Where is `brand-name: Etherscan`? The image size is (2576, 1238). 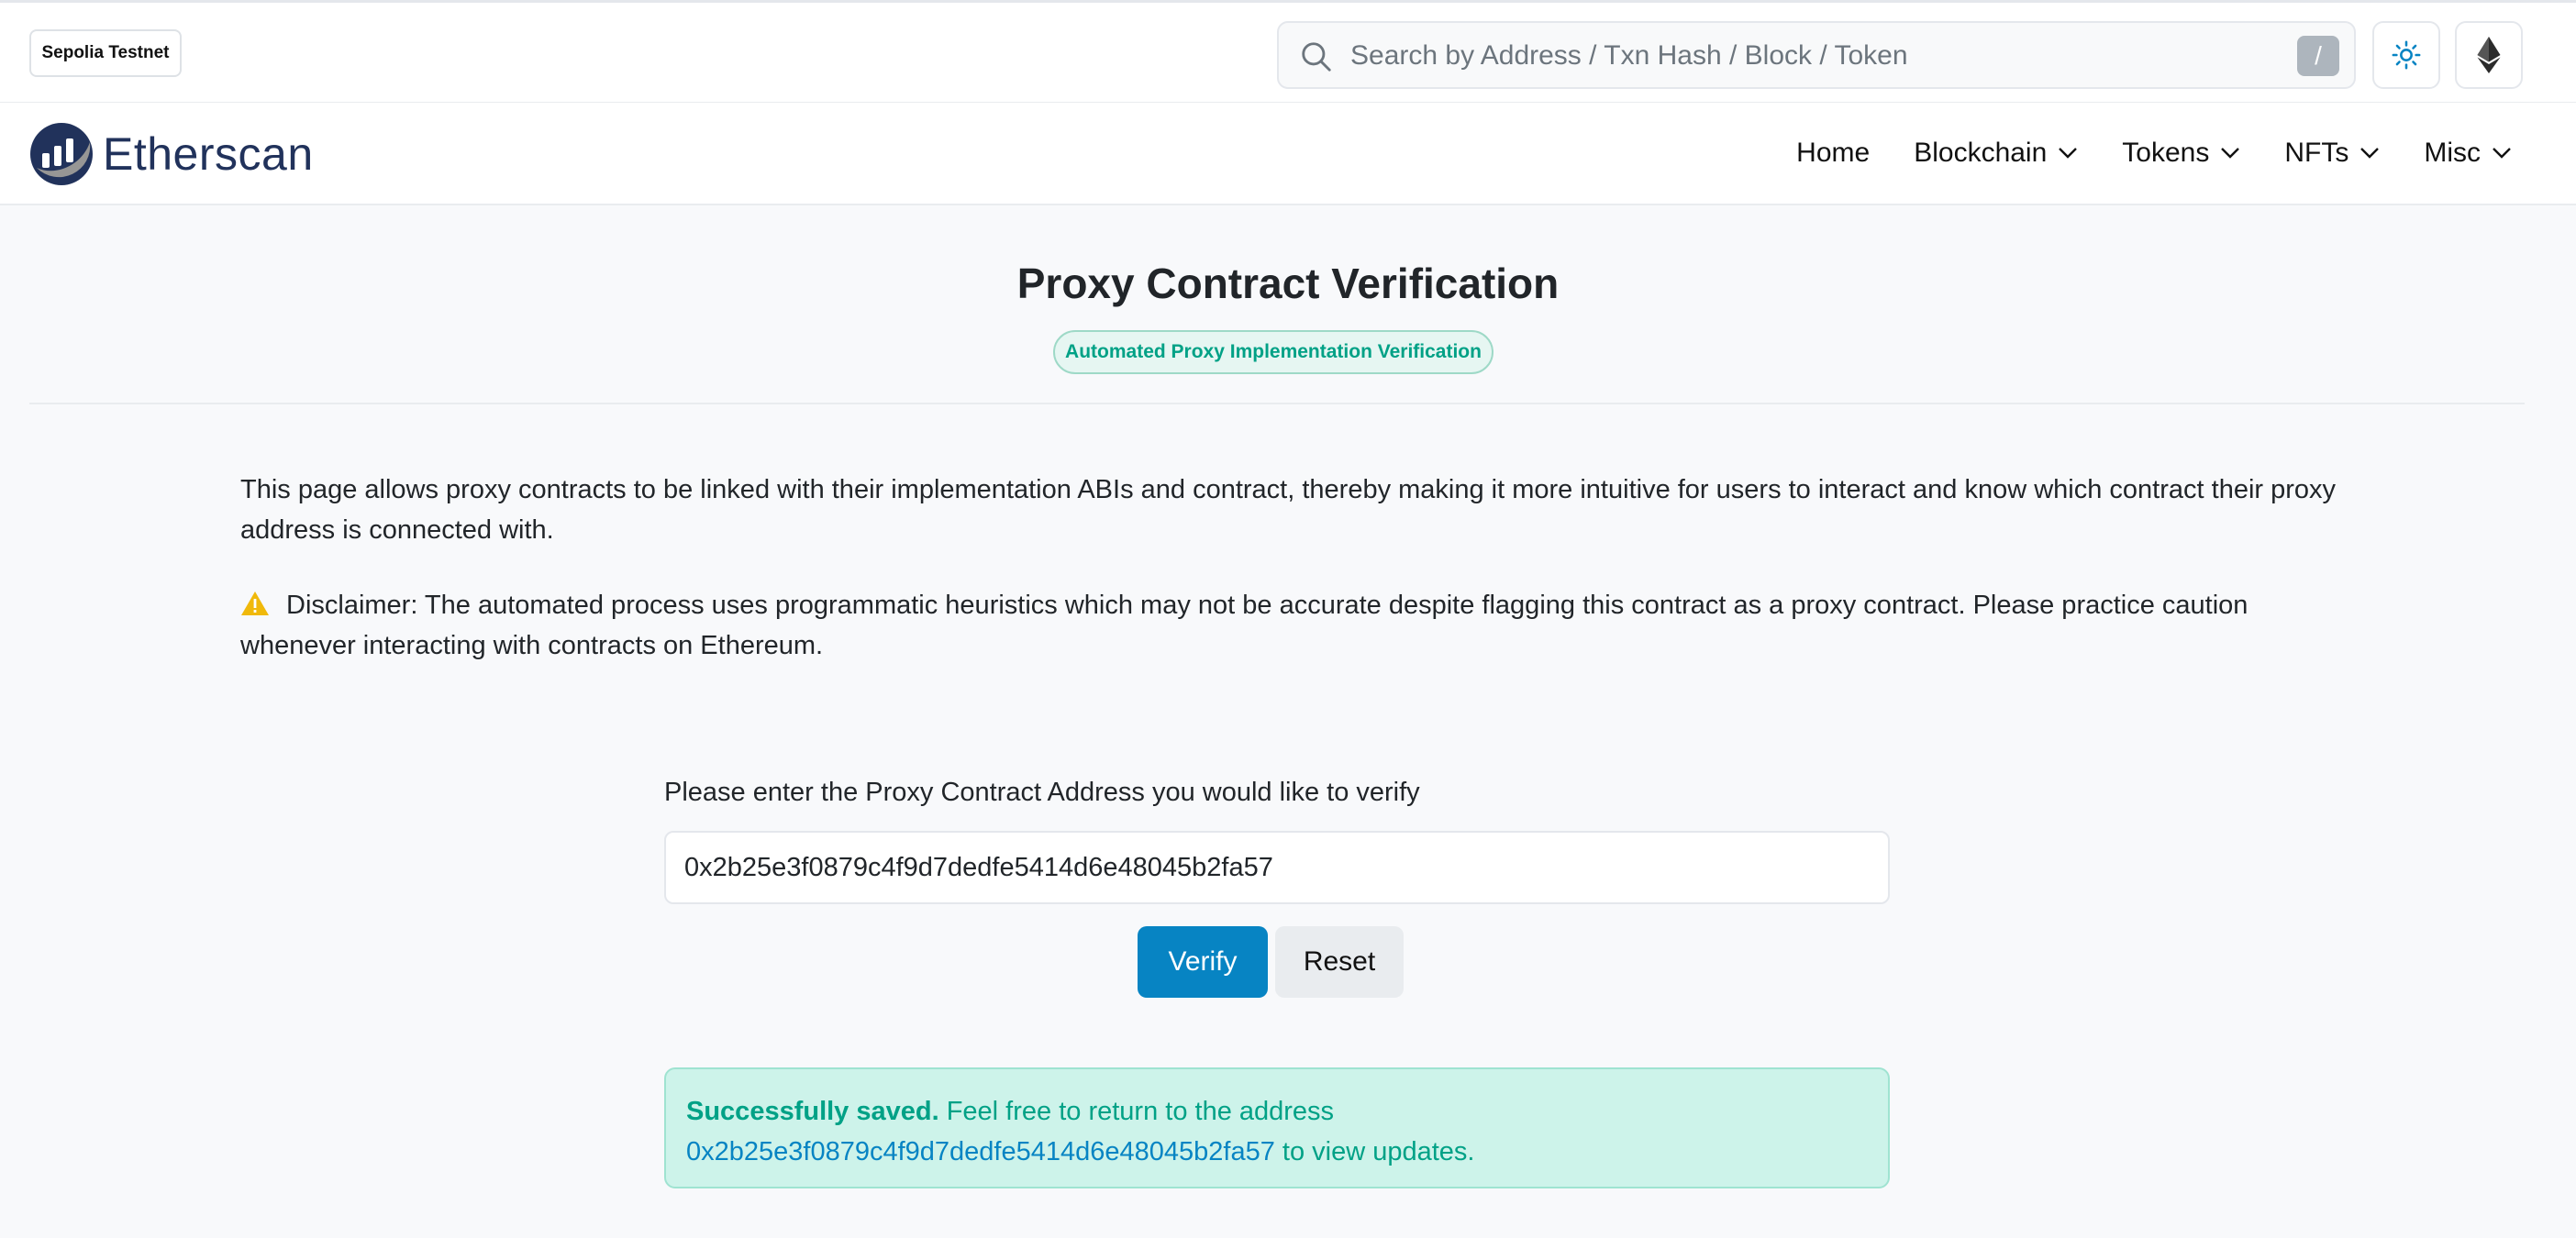 brand-name: Etherscan is located at coordinates (208, 154).